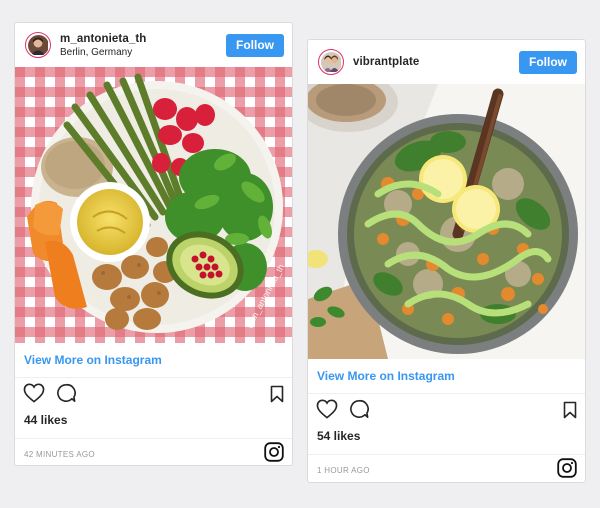 The width and height of the screenshot is (600, 508). I want to click on likes-count: 44 likes, so click(46, 420).